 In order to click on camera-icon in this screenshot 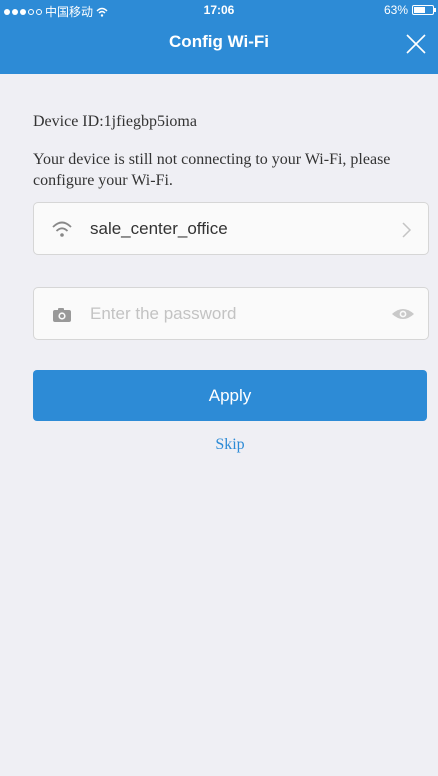, I will do `click(62, 315)`.